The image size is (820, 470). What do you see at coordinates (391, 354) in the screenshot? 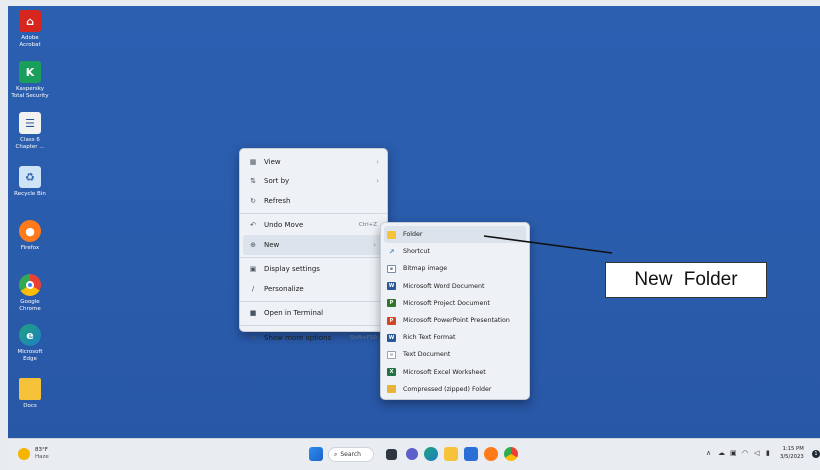
I see `text-doc-icon: ≡` at bounding box center [391, 354].